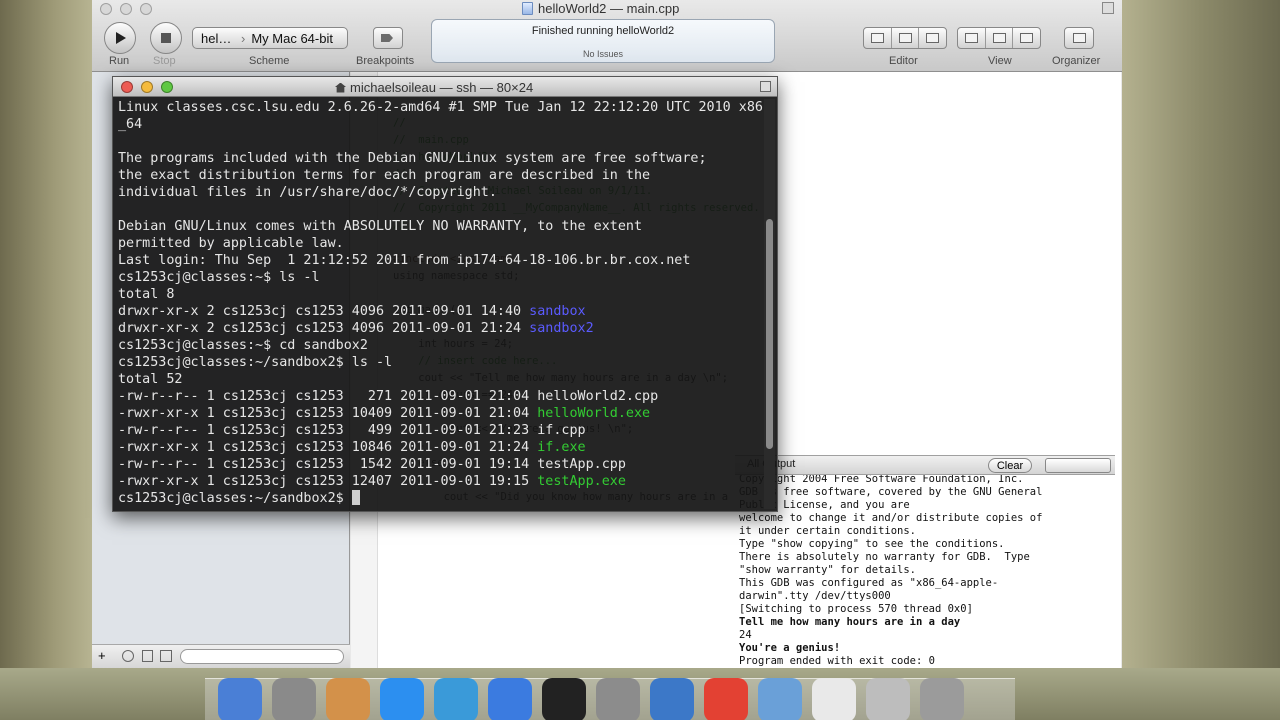  Describe the element at coordinates (147, 656) in the screenshot. I see `unsaved-filter-icon` at that location.